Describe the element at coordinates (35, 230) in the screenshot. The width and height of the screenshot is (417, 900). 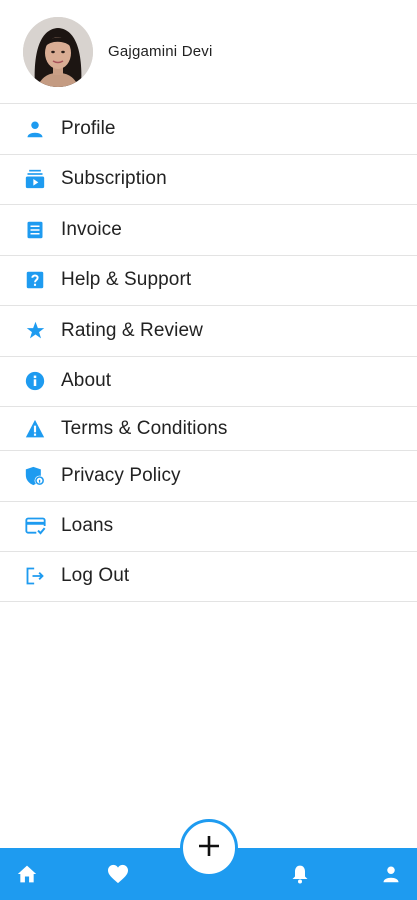
I see `invoice-icon` at that location.